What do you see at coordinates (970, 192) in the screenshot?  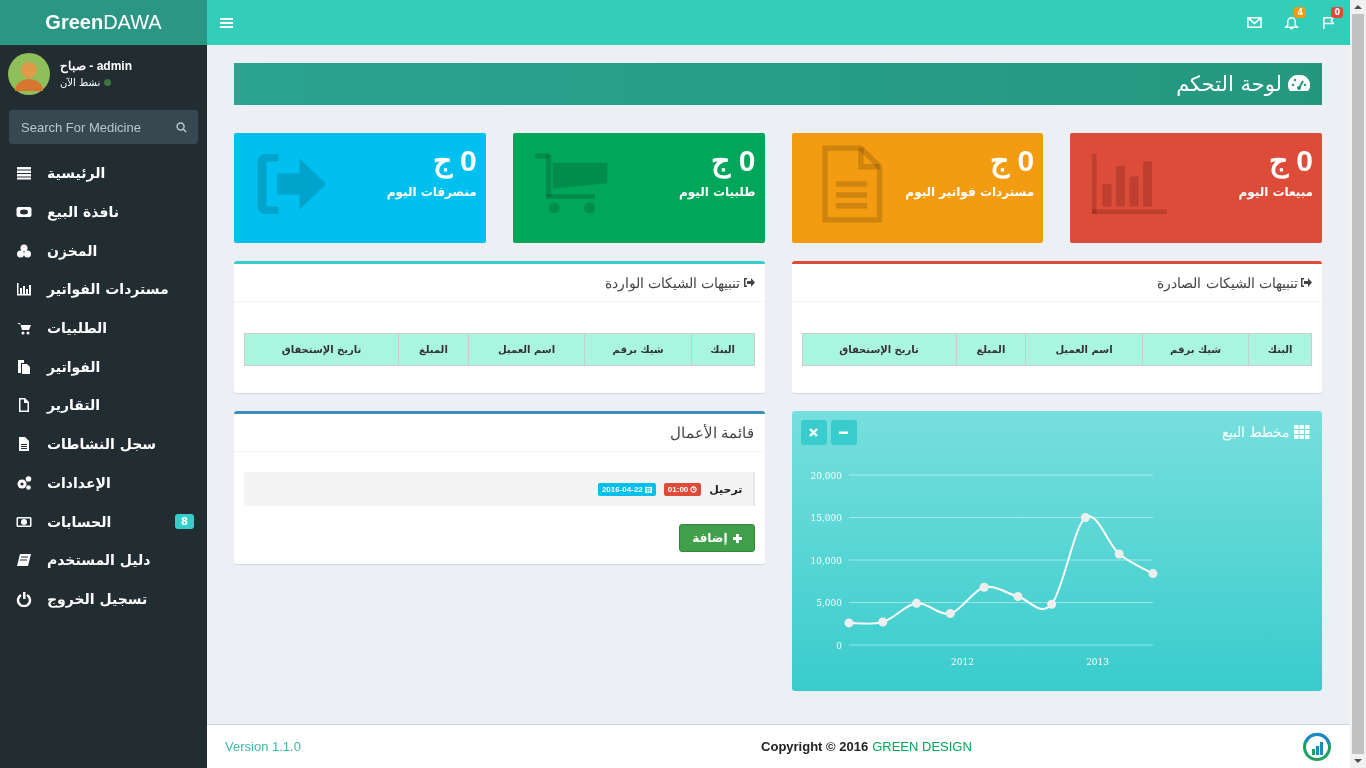 I see `stat-label: مستردات فواتير اليوم` at bounding box center [970, 192].